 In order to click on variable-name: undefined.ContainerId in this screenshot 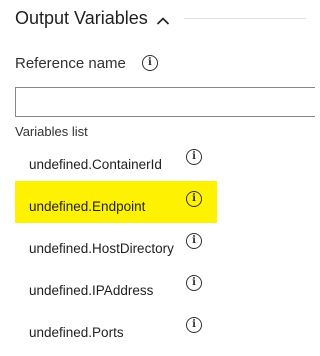, I will do `click(95, 164)`.